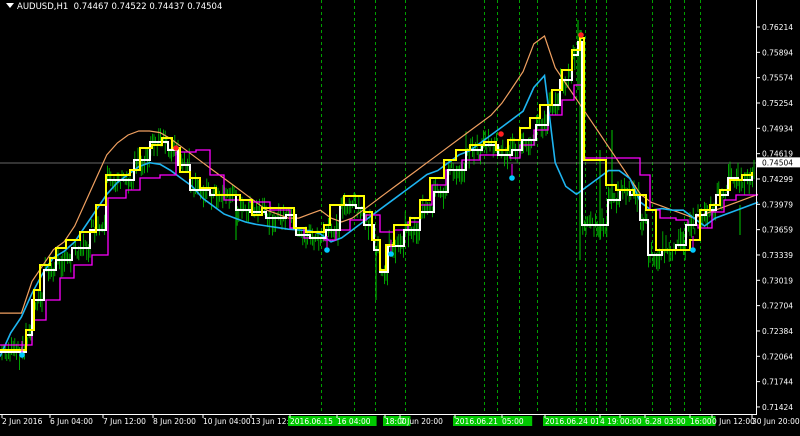  What do you see at coordinates (665, 421) in the screenshot?
I see `x-tick-label: 6.28 03:00` at bounding box center [665, 421].